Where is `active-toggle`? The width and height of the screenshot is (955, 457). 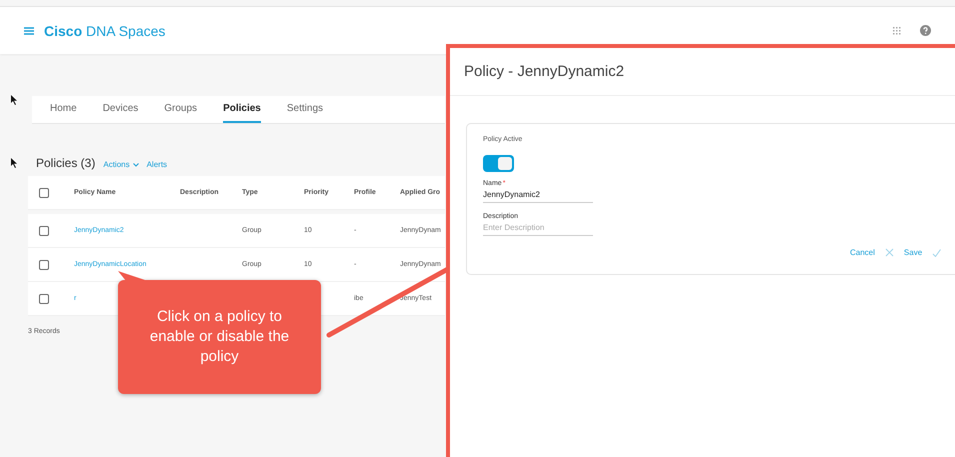
active-toggle is located at coordinates (498, 163).